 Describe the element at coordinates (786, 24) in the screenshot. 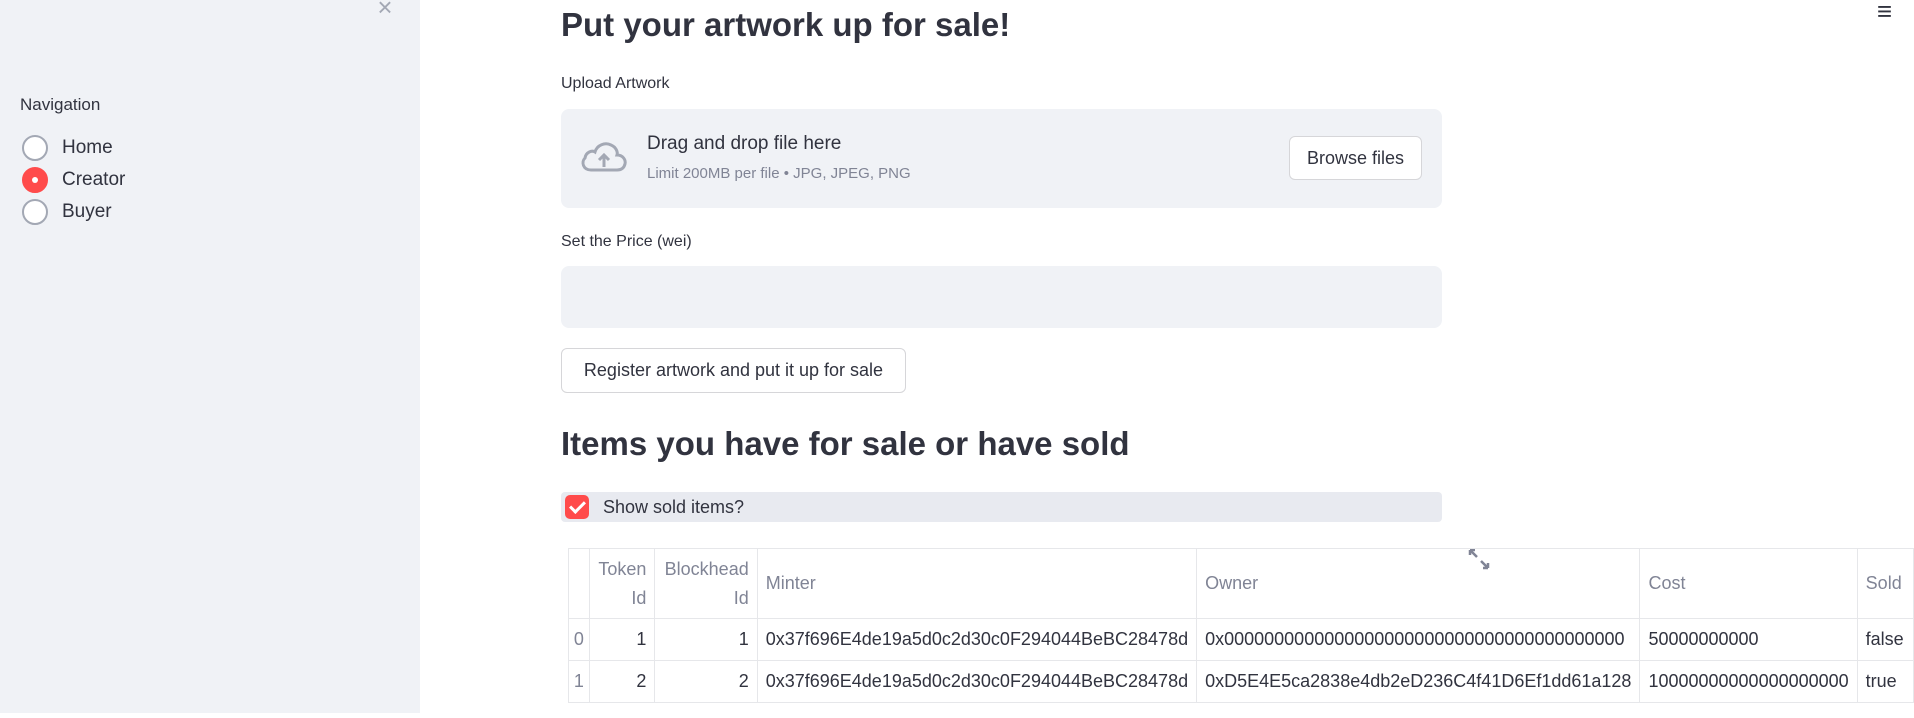

I see `page-title: Put your artwork up for sale!` at that location.